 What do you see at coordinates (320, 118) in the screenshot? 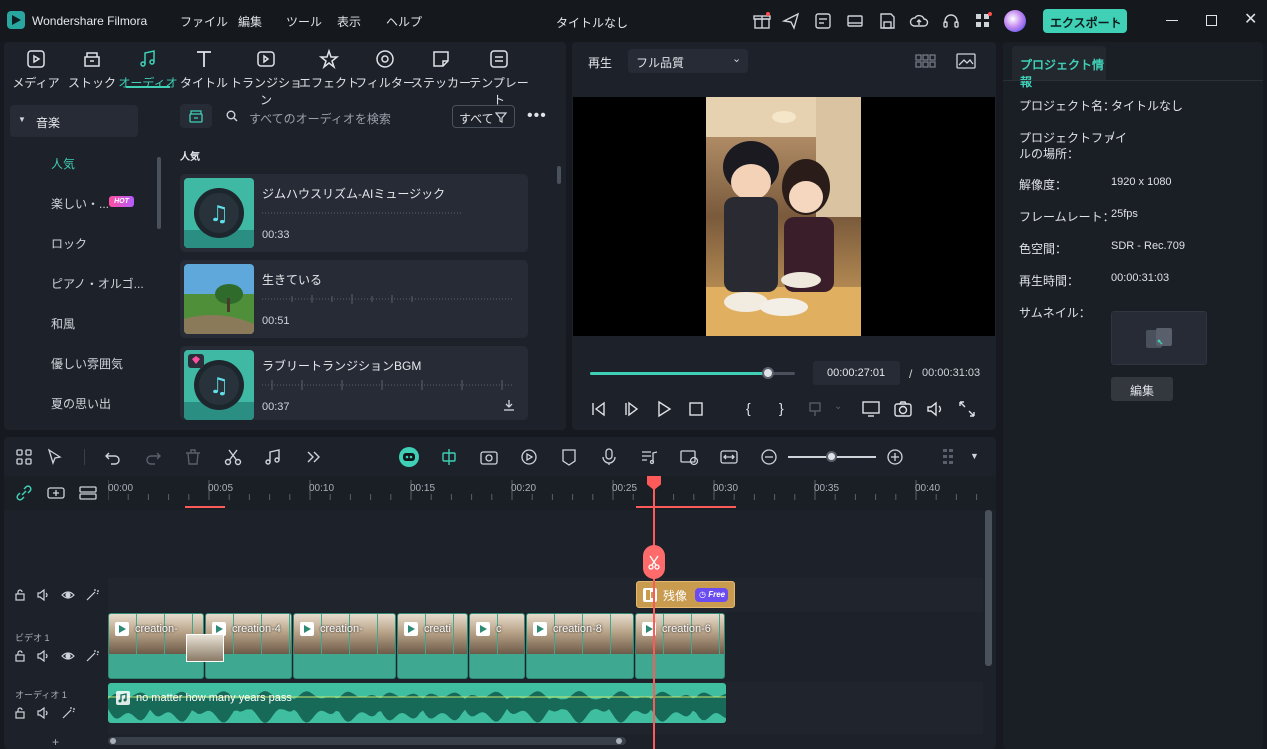
I see `search-input: すべてのオーディオを検索` at bounding box center [320, 118].